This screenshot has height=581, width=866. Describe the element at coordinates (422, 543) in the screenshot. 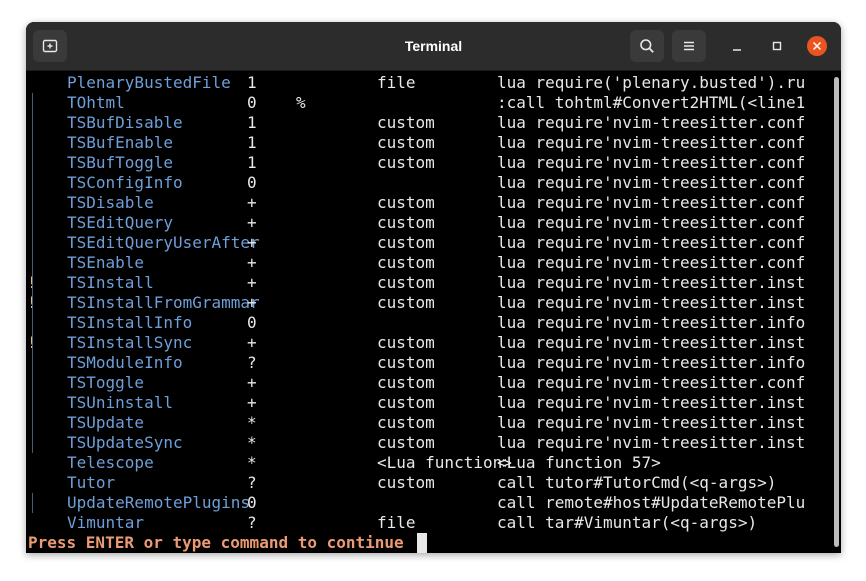

I see `terminal-cursor` at that location.